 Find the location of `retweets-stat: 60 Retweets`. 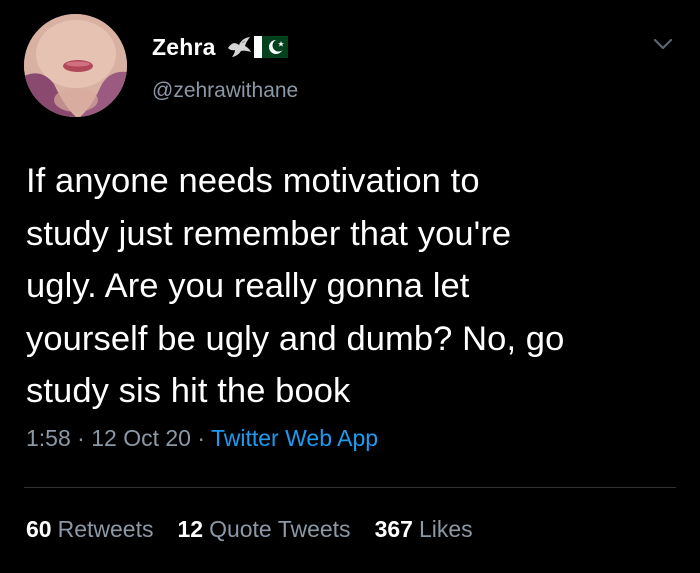

retweets-stat: 60 Retweets is located at coordinates (89, 529).